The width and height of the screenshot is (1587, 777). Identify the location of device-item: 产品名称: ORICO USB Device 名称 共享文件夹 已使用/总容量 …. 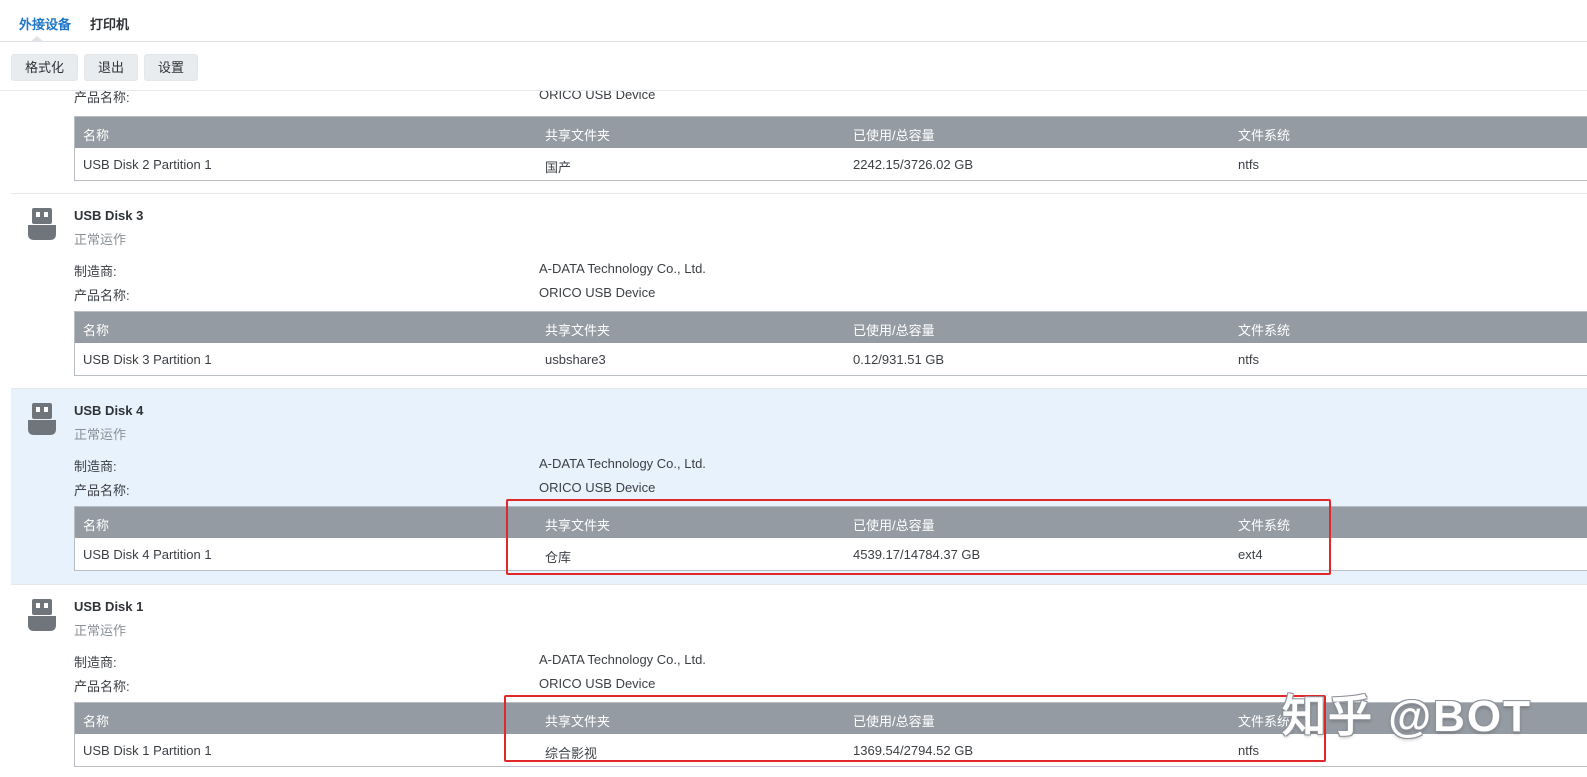
(799, 142).